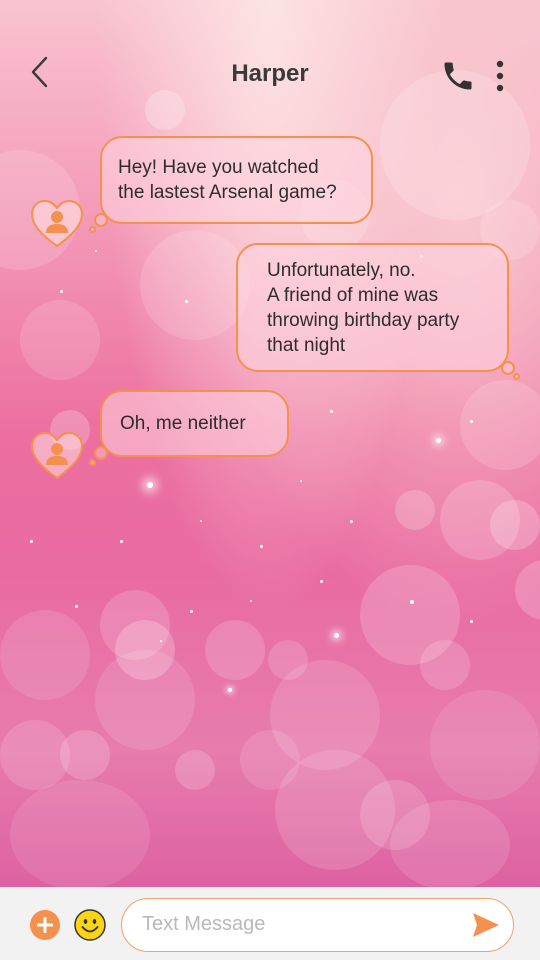 Image resolution: width=540 pixels, height=960 pixels. I want to click on message-input, so click(302, 924).